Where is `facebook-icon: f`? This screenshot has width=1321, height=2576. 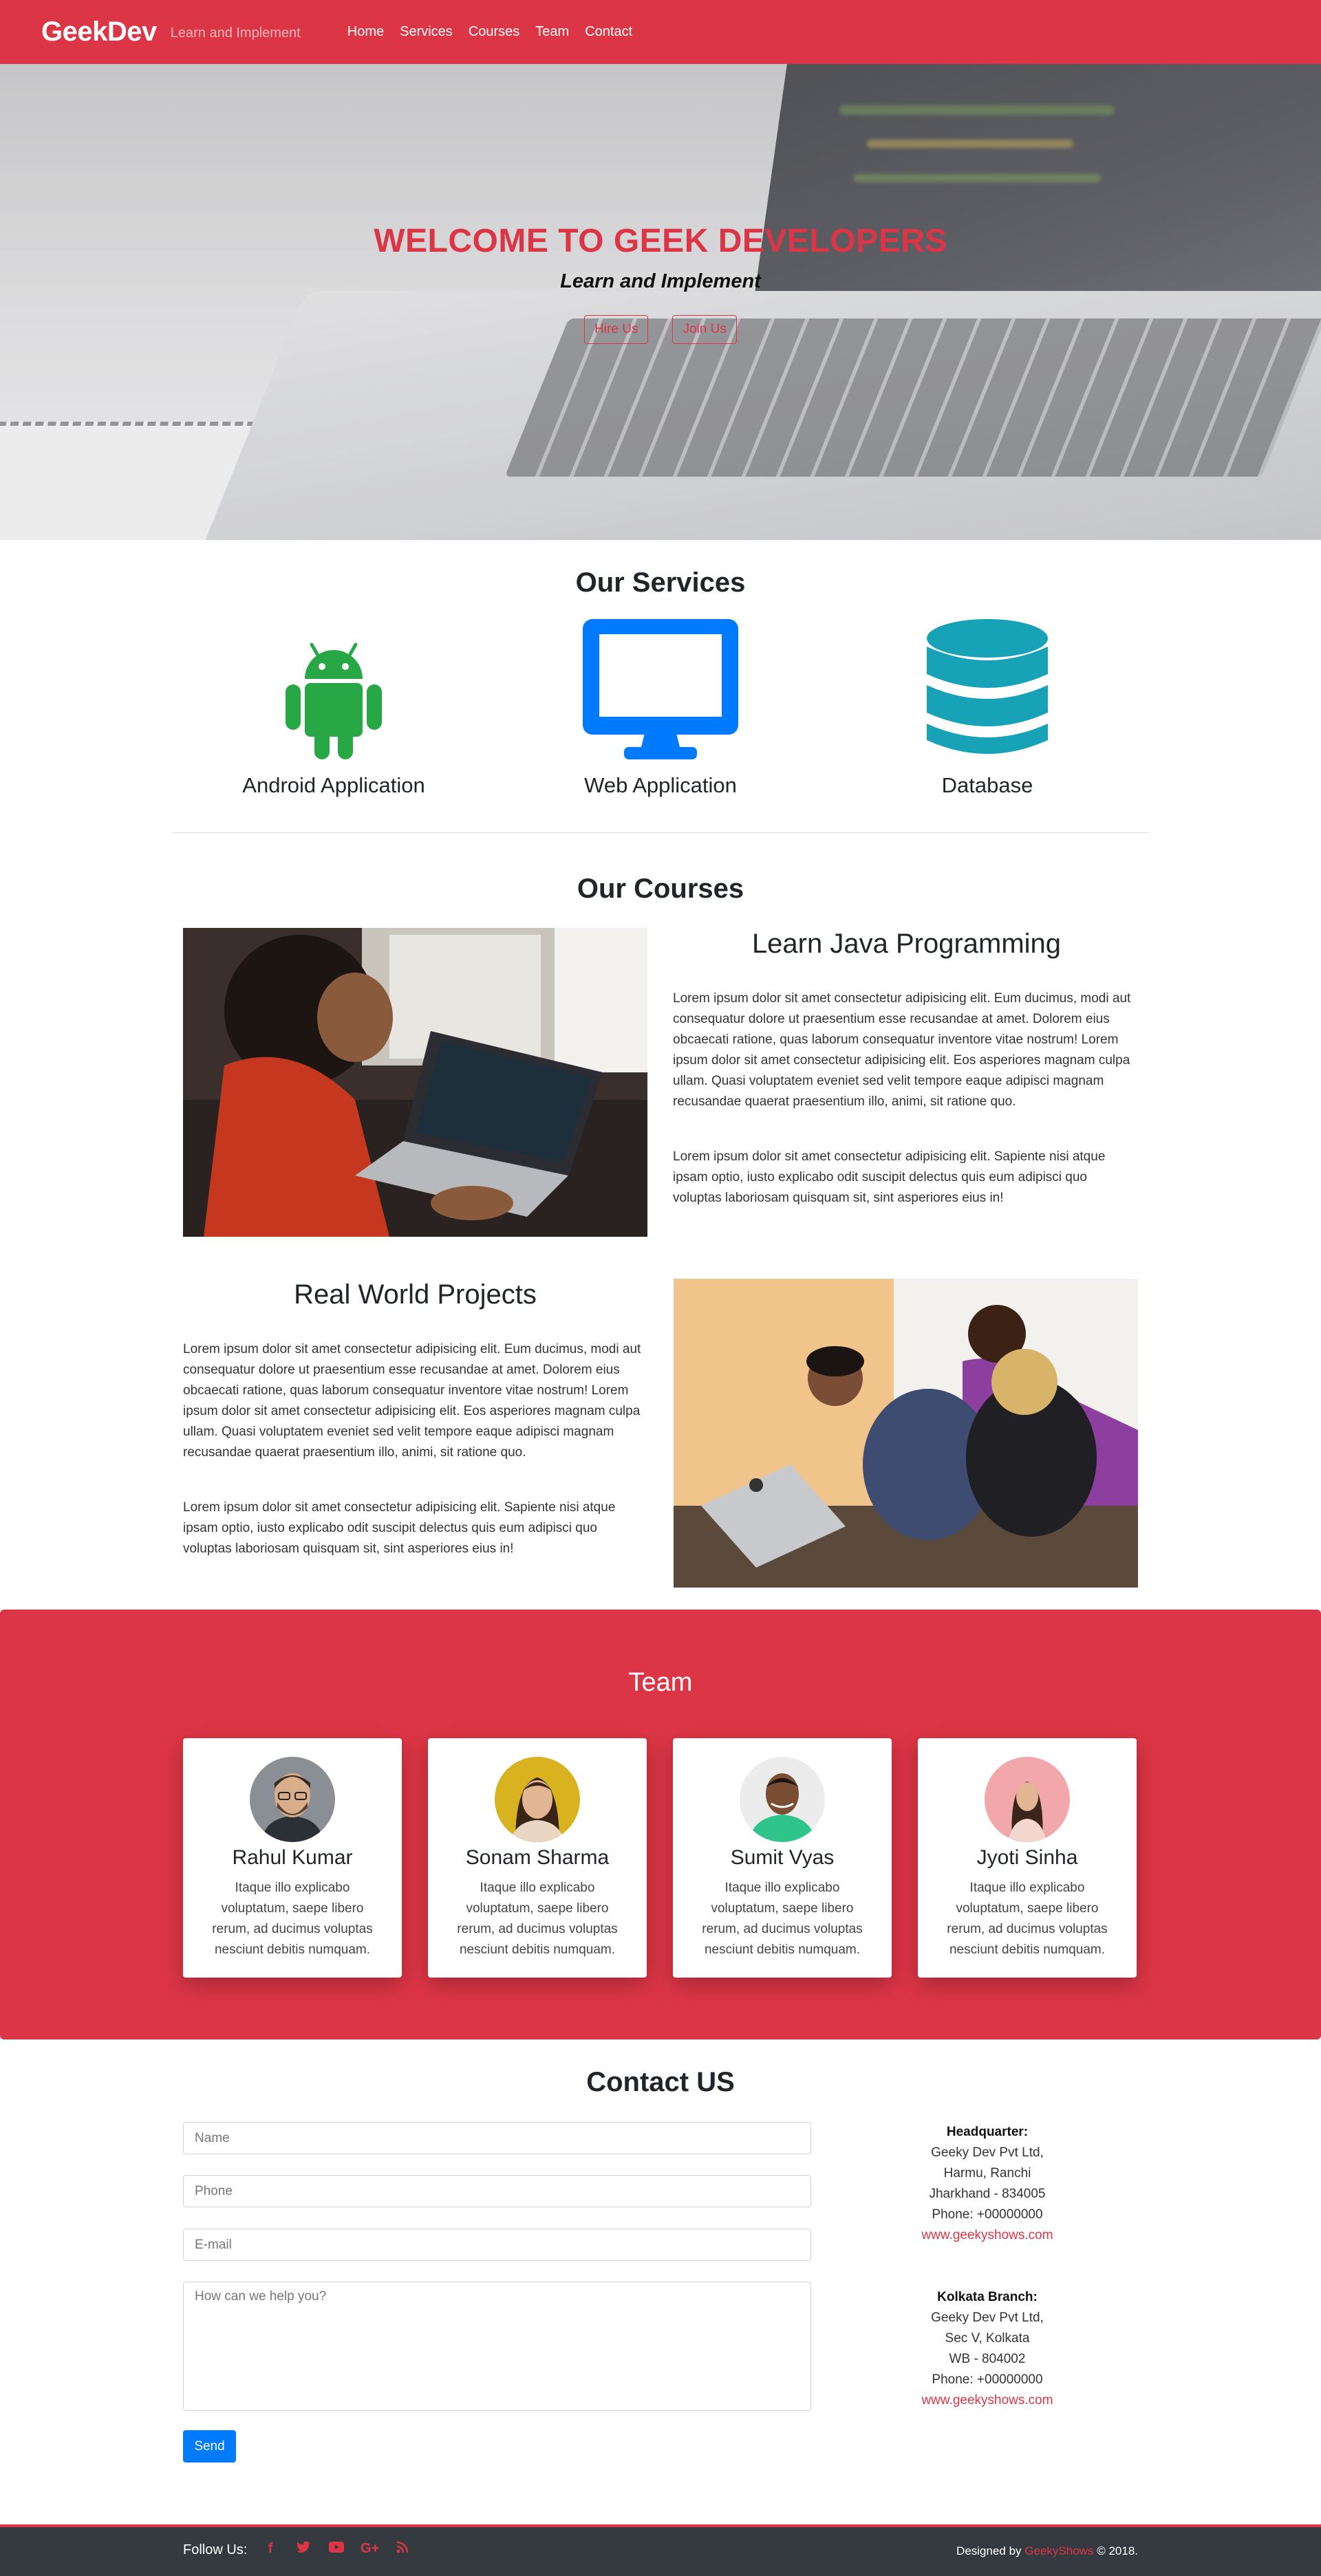 facebook-icon: f is located at coordinates (270, 2549).